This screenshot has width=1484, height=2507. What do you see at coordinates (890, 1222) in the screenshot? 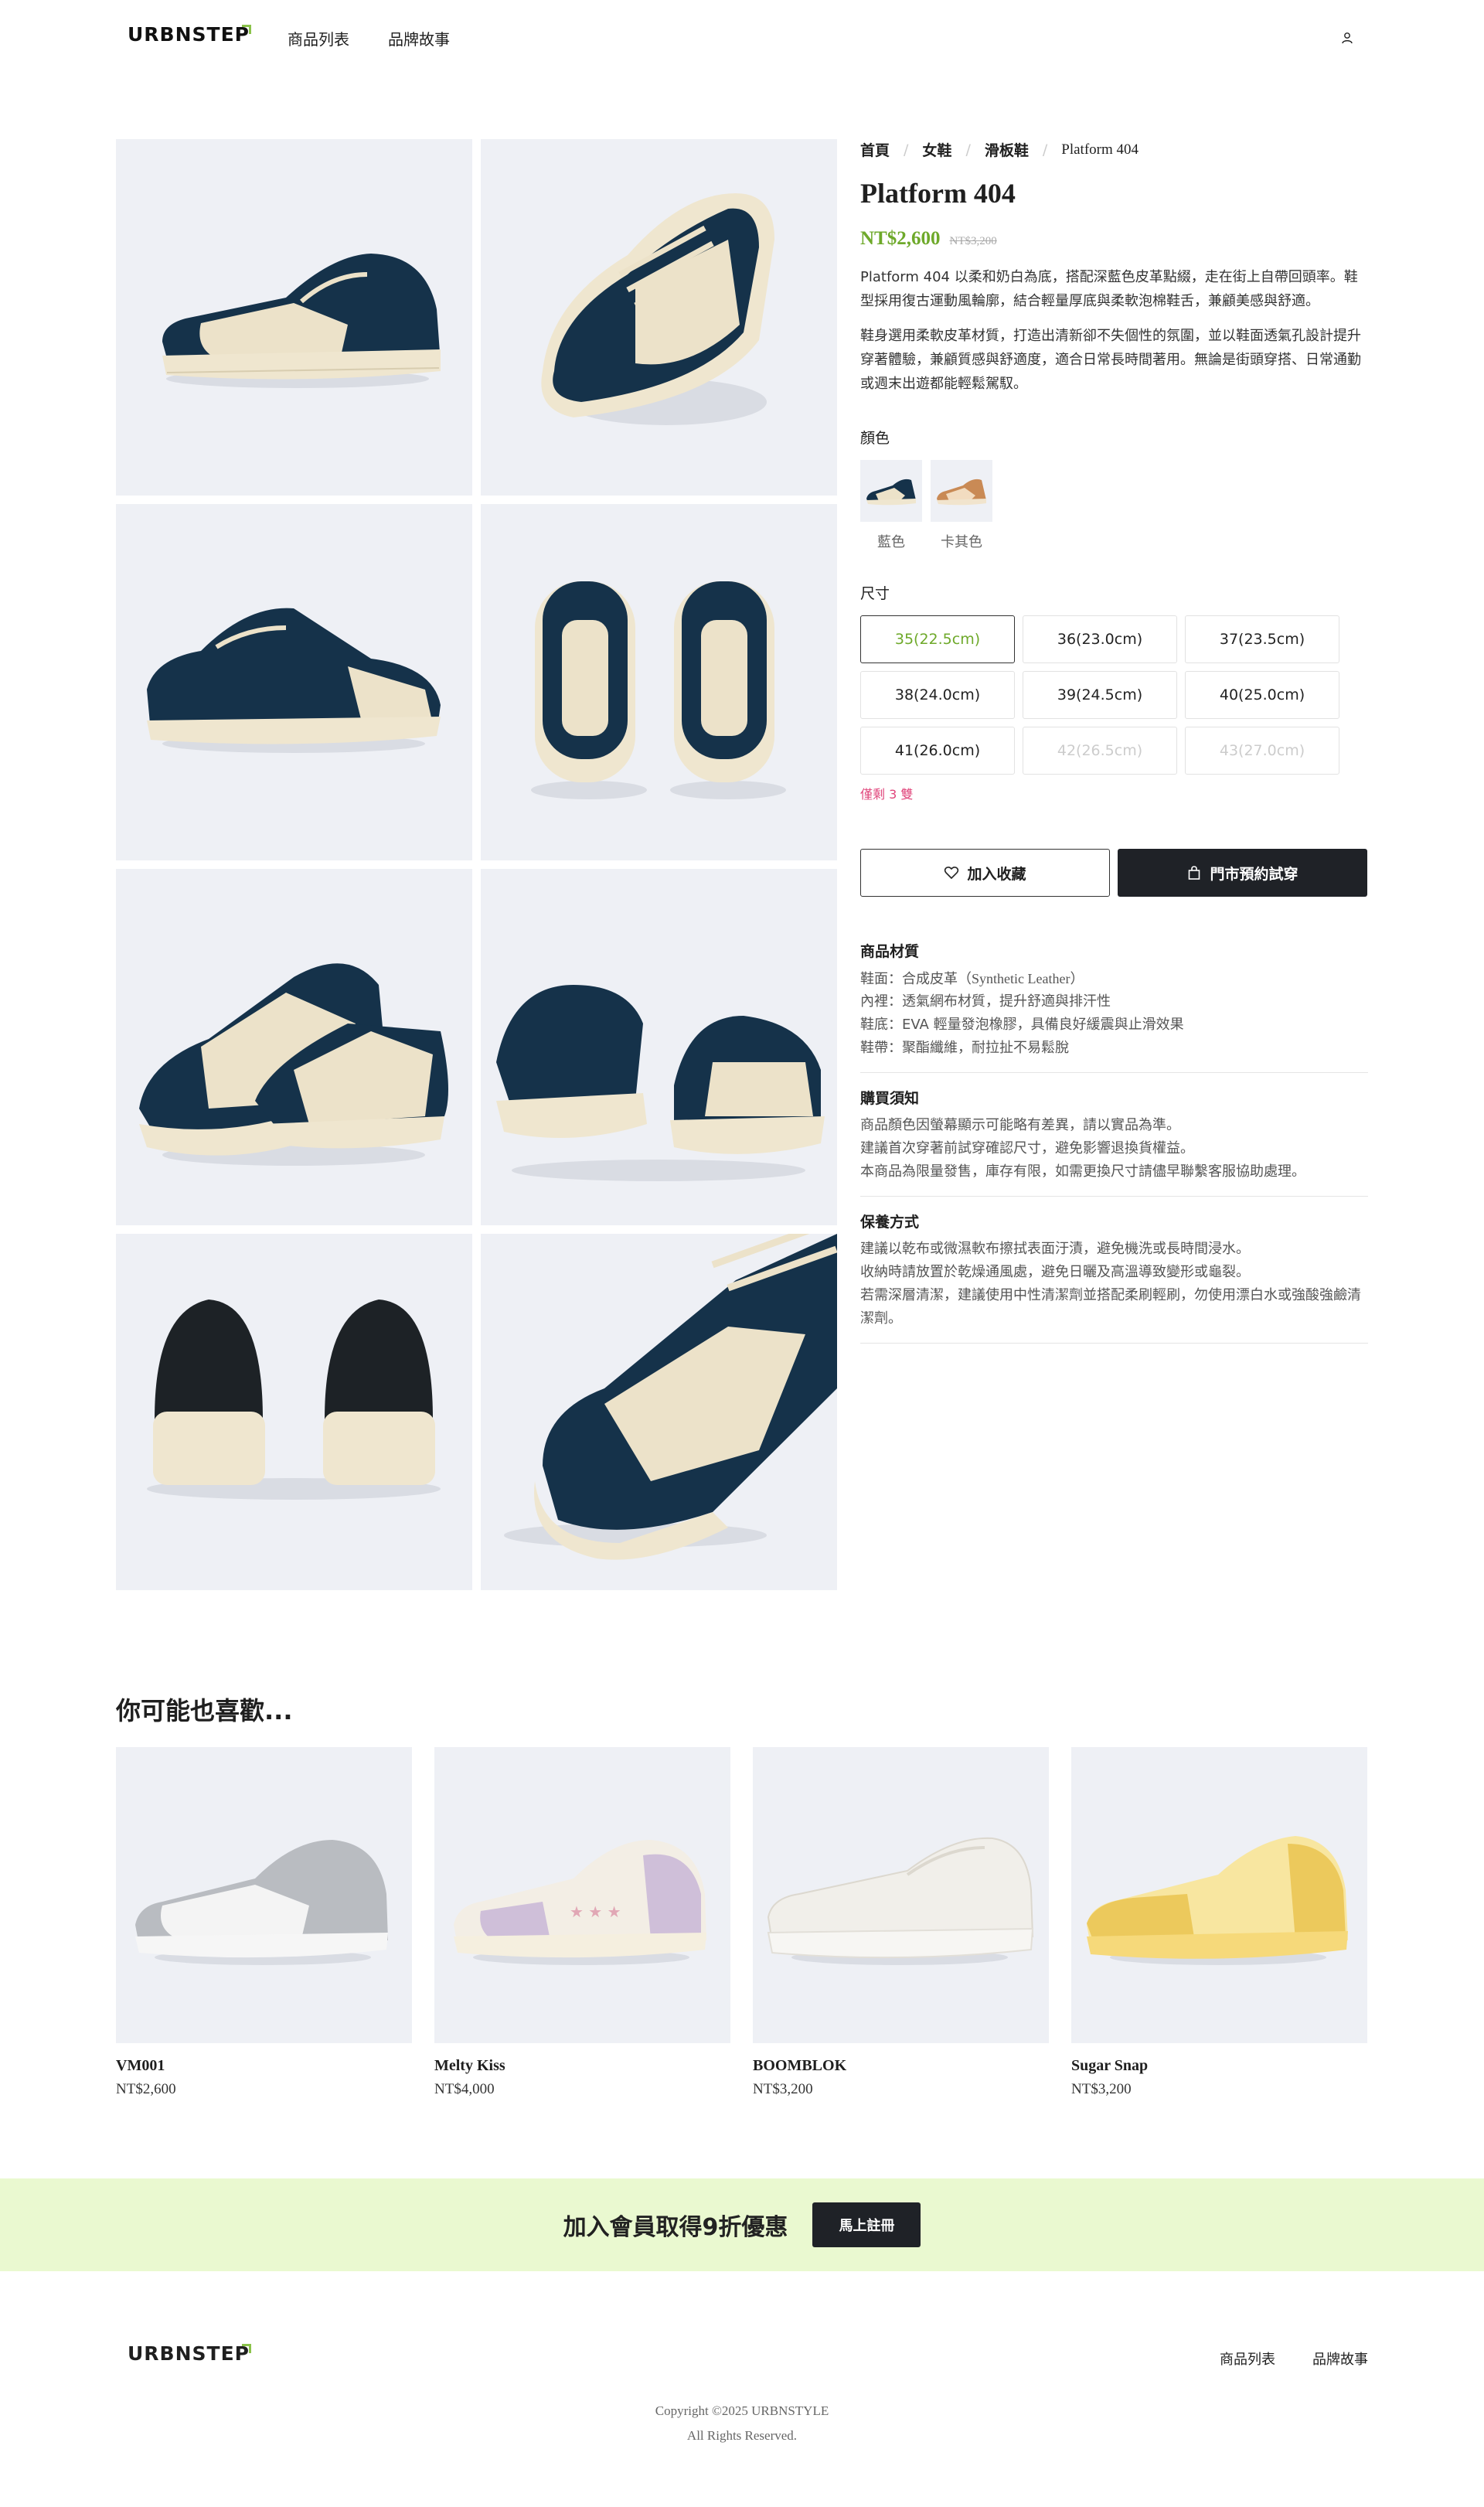
I see `section-title: 保養方式` at bounding box center [890, 1222].